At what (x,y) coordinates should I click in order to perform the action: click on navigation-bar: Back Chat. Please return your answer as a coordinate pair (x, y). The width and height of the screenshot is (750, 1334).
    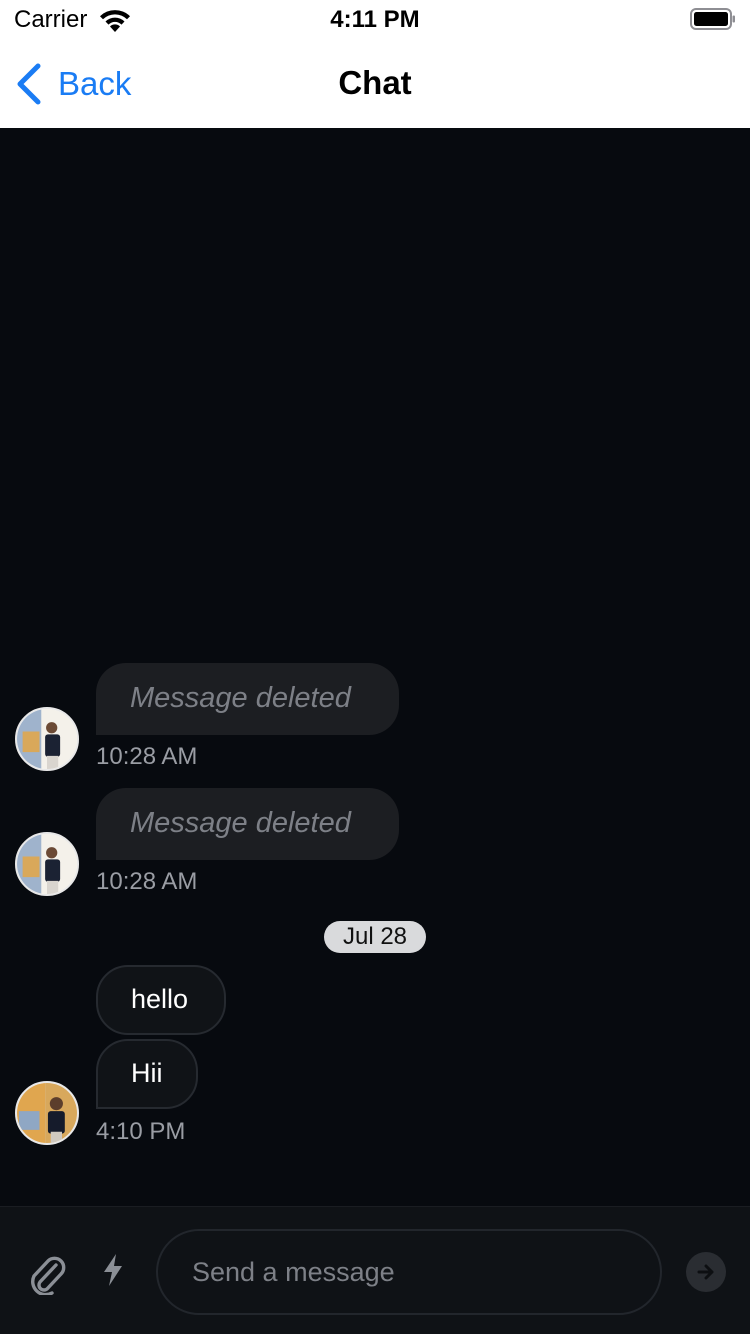
    Looking at the image, I should click on (375, 84).